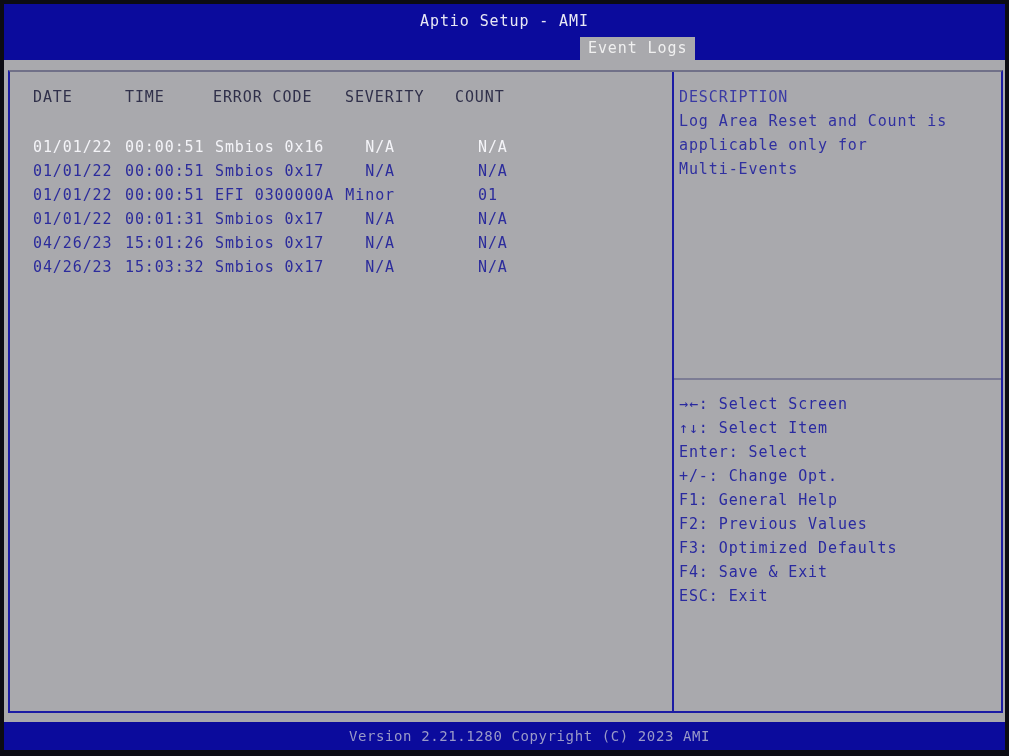  I want to click on column-header: DATE, so click(53, 97).